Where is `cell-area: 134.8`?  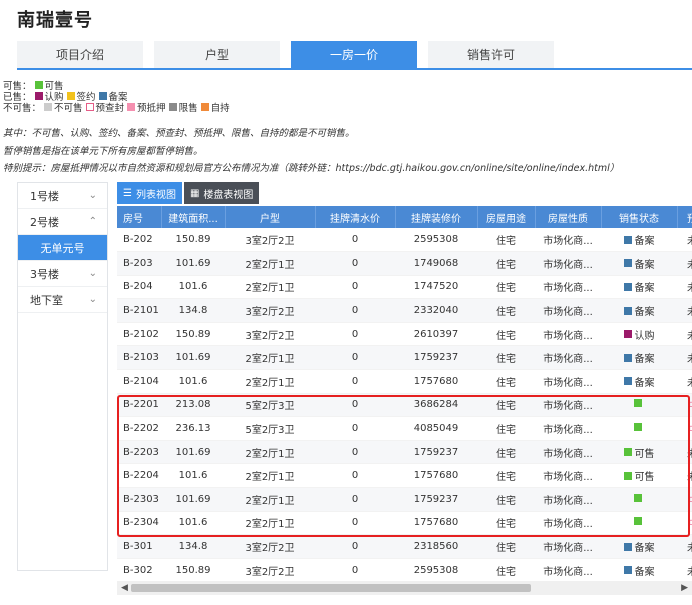
cell-area: 134.8 is located at coordinates (193, 310).